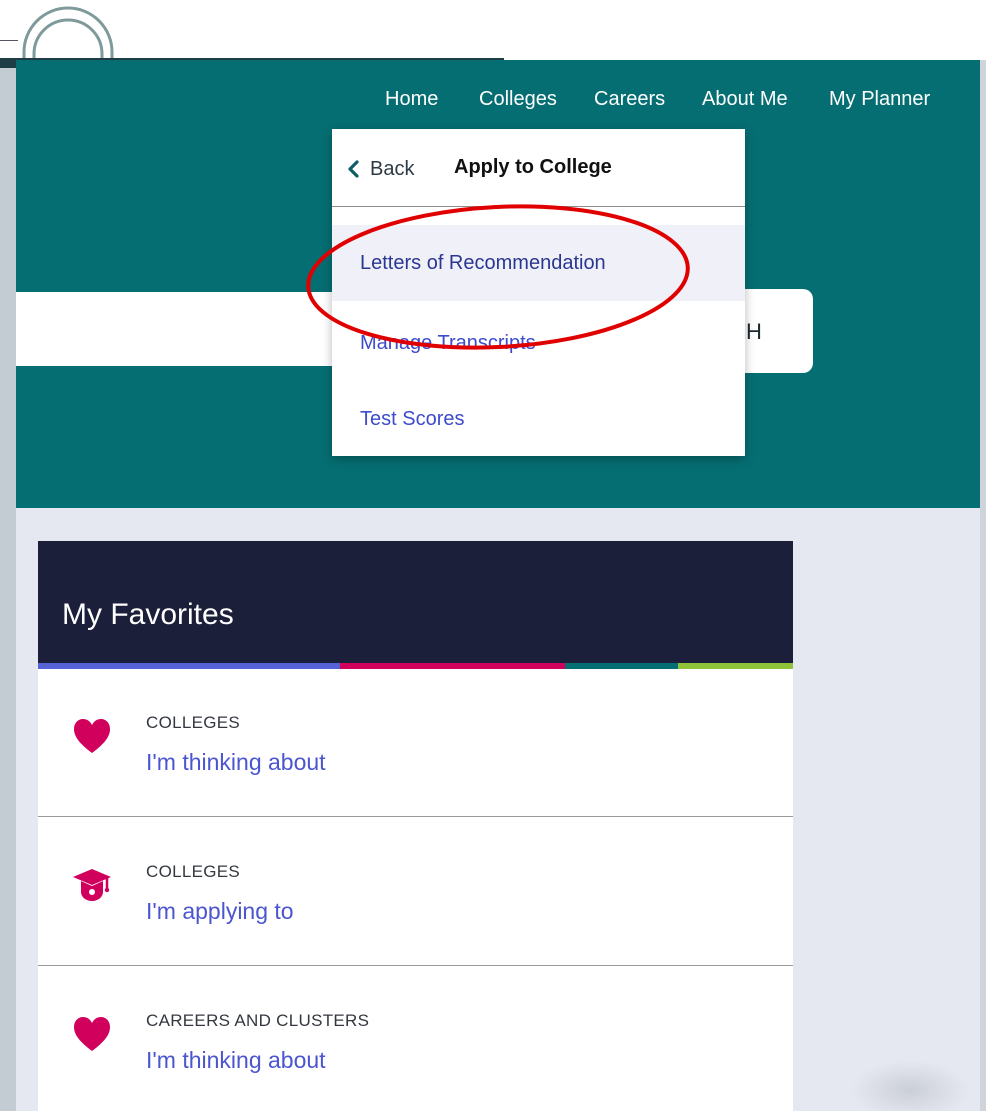  What do you see at coordinates (415, 892) in the screenshot?
I see `favorite-row-colleges-applying: COLLEGES I'm applying to` at bounding box center [415, 892].